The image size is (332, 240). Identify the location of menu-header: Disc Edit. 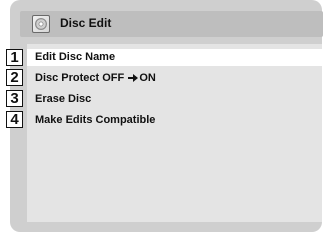
(171, 24).